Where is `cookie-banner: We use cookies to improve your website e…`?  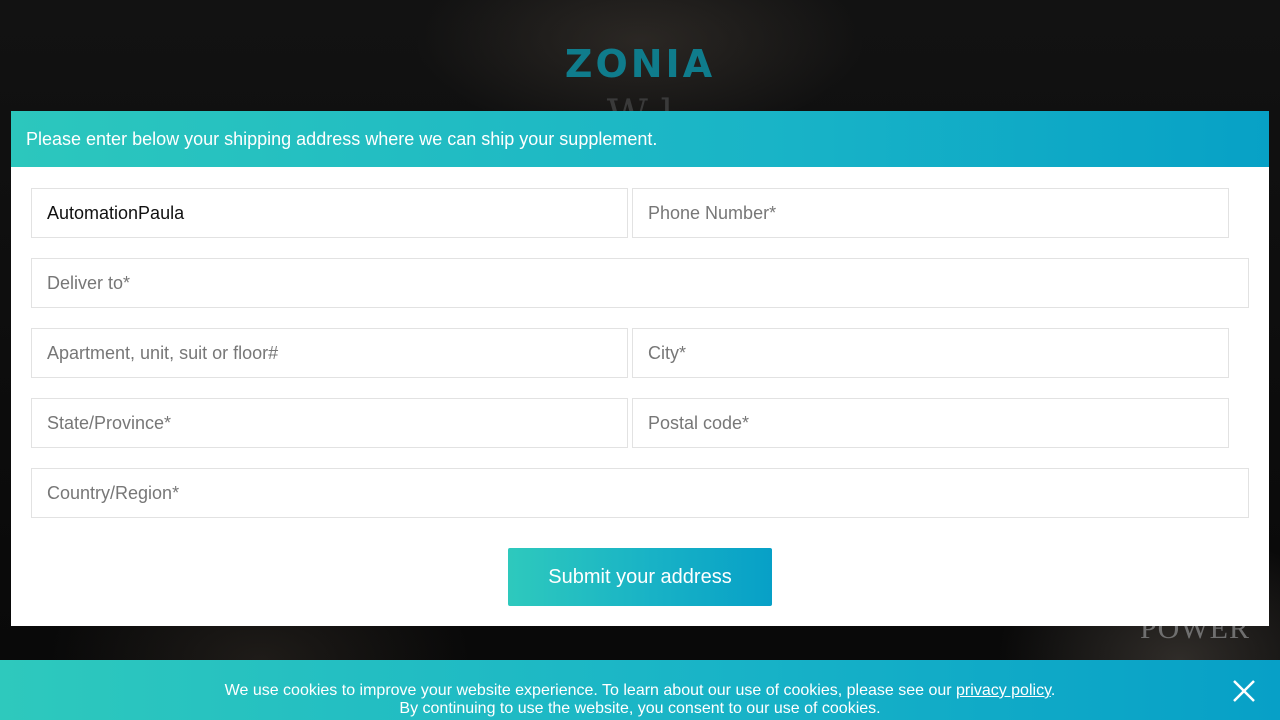 cookie-banner: We use cookies to improve your website e… is located at coordinates (640, 690).